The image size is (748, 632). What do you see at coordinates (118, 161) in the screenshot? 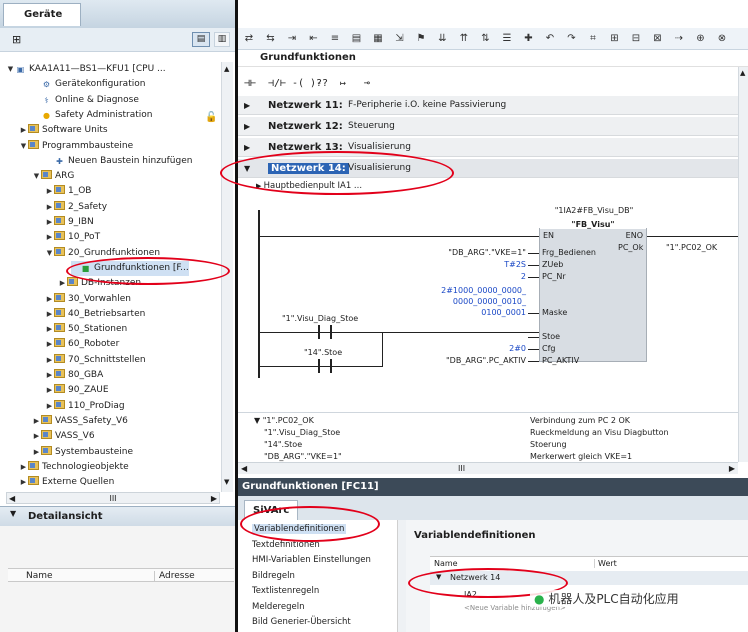
I see `tree-item: ✚ Neuen Baustein hinzufügen` at bounding box center [118, 161].